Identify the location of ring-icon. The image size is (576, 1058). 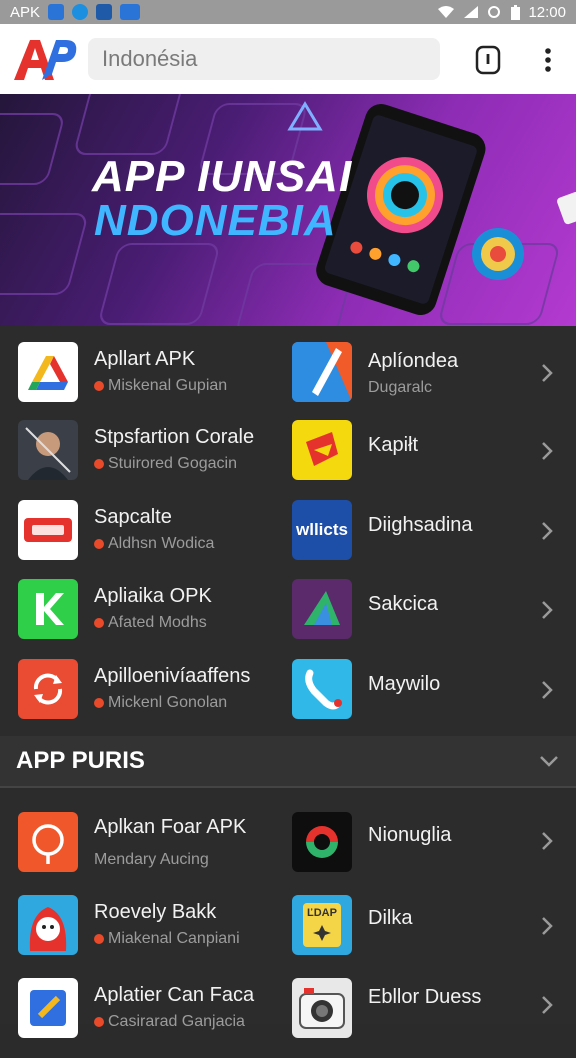
(322, 842).